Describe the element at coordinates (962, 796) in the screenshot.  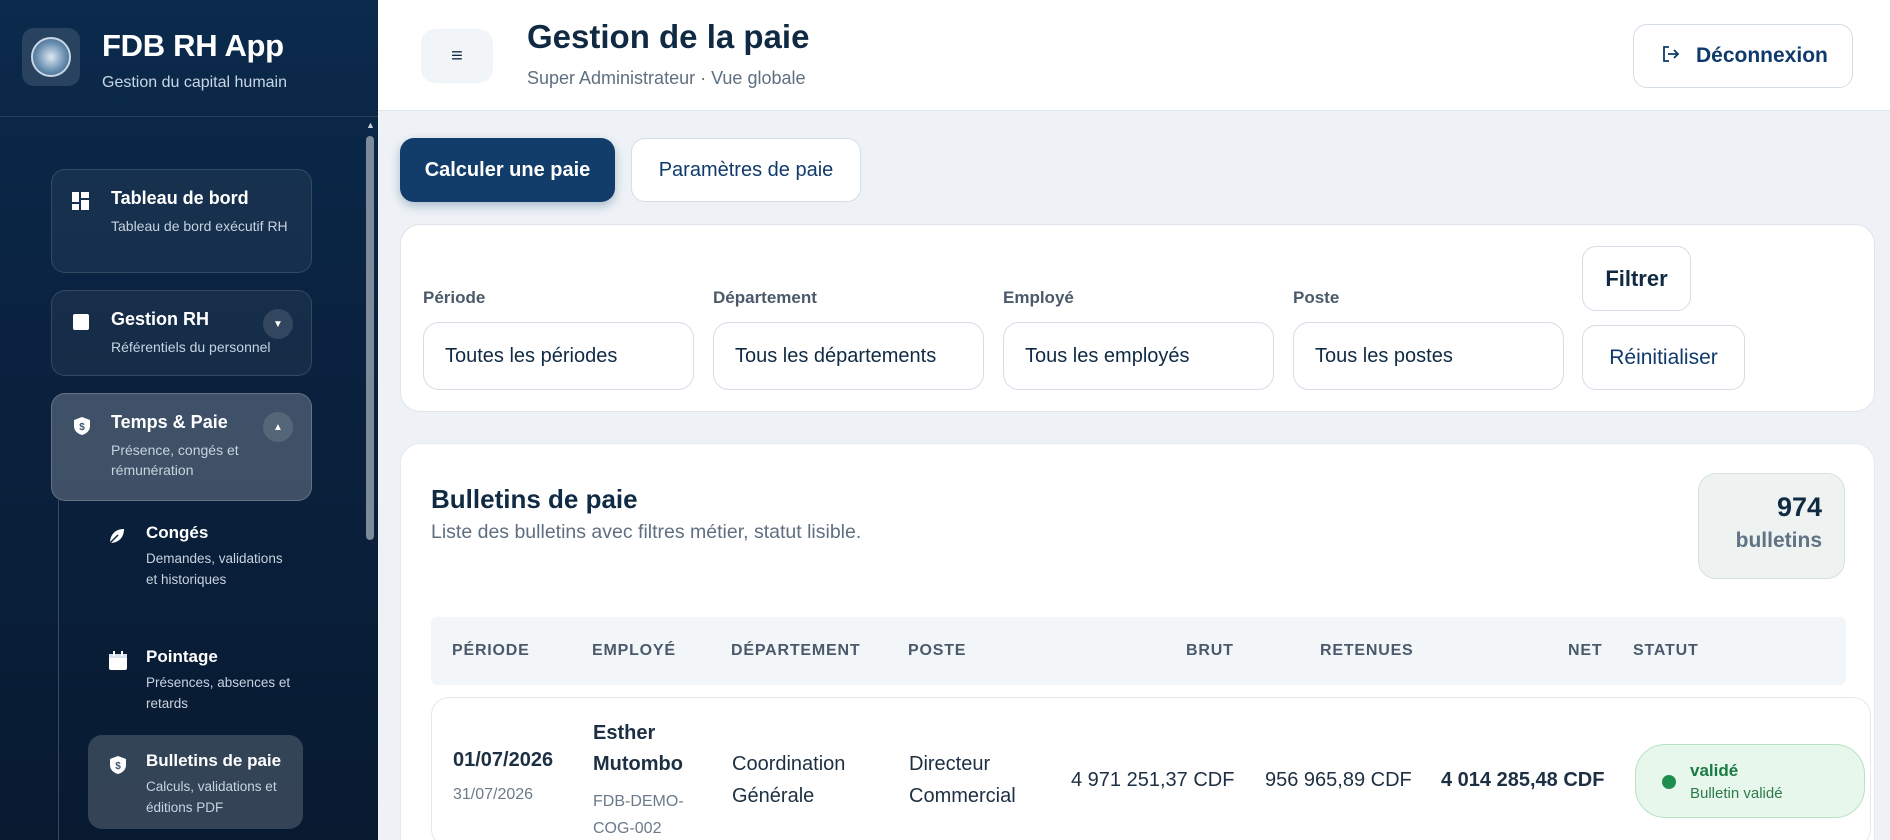
I see `poste-line2: Commercial` at that location.